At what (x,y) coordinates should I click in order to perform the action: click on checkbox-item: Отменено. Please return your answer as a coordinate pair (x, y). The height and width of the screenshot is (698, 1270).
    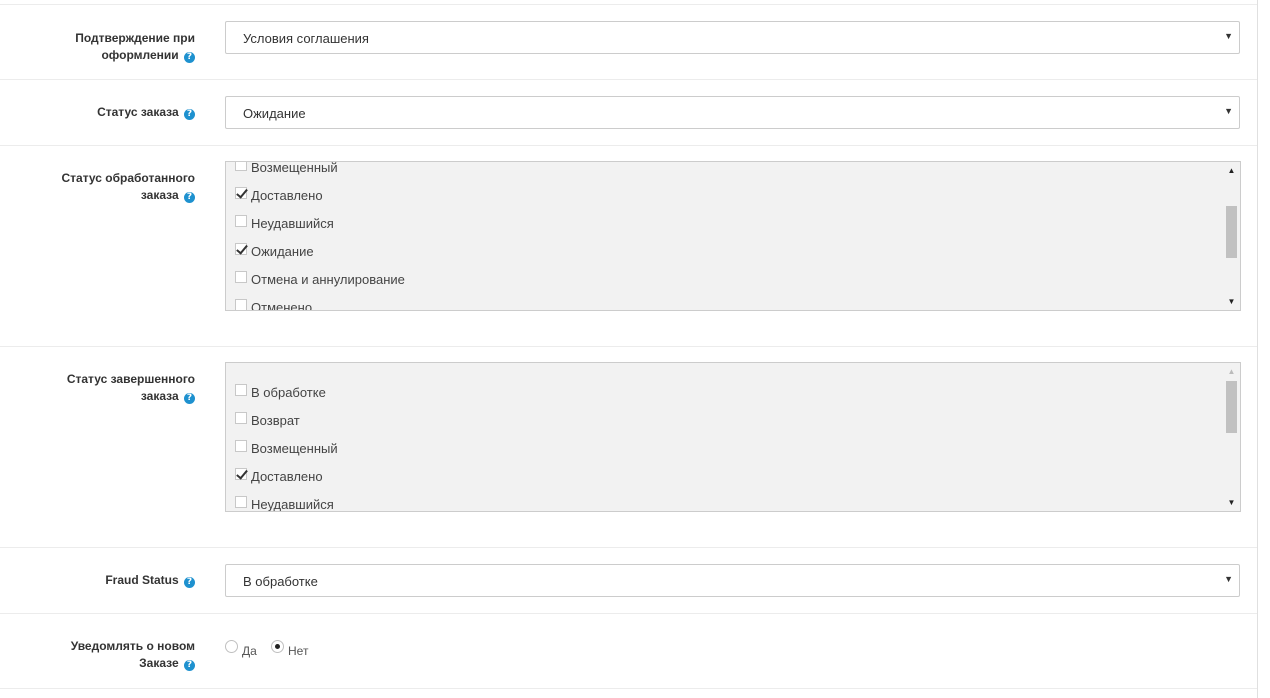
    Looking at the image, I should click on (724, 305).